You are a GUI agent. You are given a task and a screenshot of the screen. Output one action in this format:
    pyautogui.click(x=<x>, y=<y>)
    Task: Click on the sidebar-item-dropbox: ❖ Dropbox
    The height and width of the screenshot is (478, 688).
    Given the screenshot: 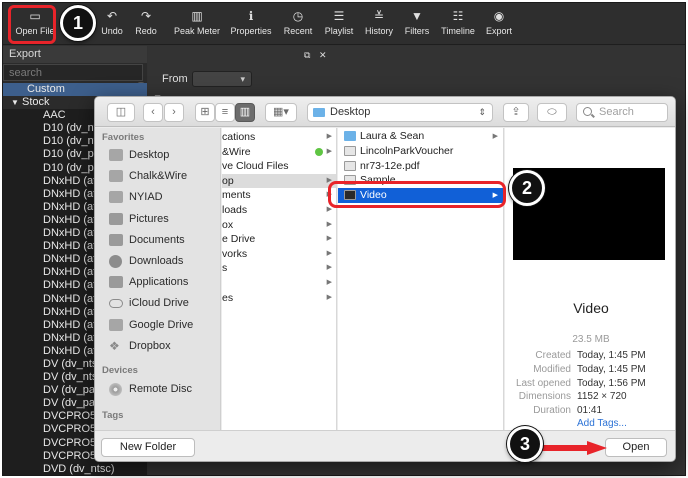 What is the action you would take?
    pyautogui.click(x=140, y=346)
    